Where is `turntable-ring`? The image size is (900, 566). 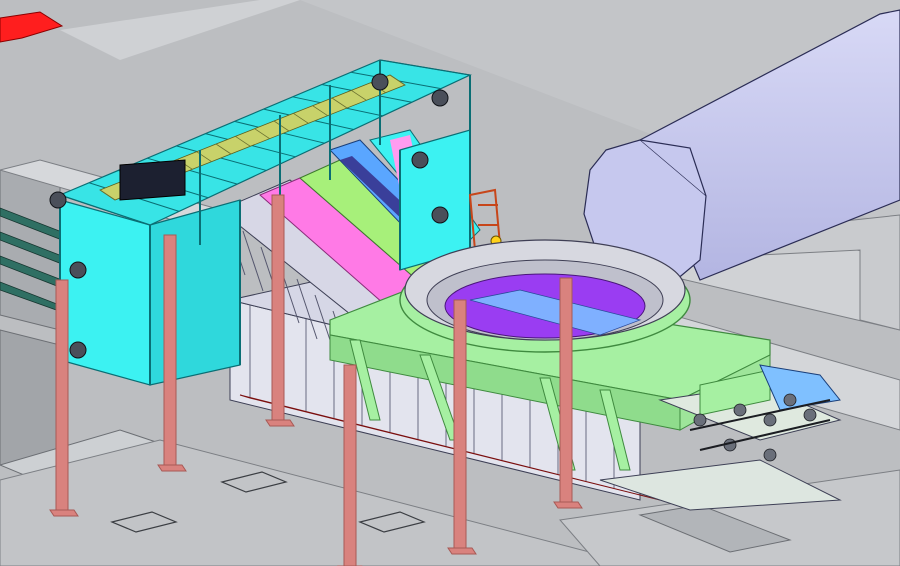 turntable-ring is located at coordinates (545, 296).